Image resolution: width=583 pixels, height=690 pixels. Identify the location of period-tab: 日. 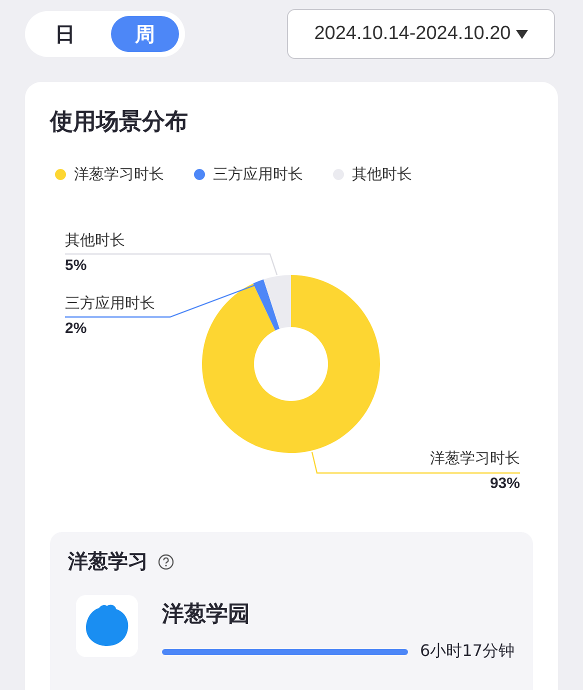
(65, 34).